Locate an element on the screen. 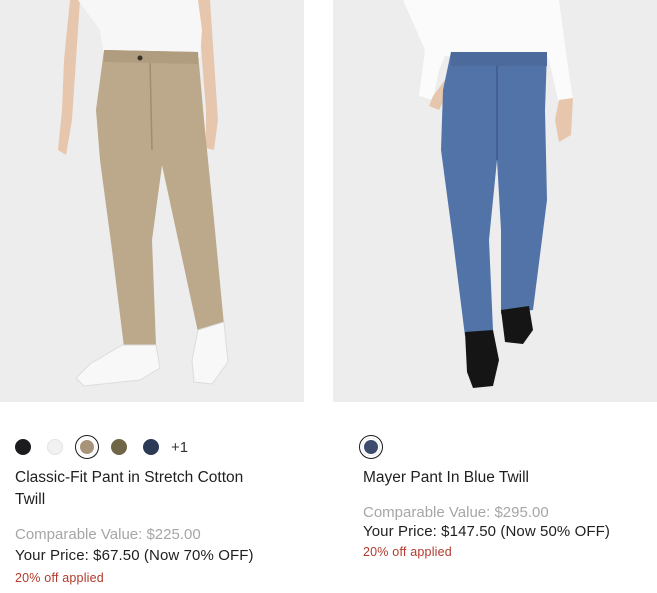  swatch-black is located at coordinates (23, 447).